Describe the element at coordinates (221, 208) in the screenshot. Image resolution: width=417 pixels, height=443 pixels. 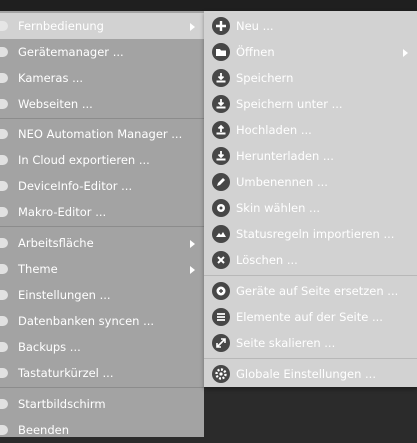
I see `skin-icon` at that location.